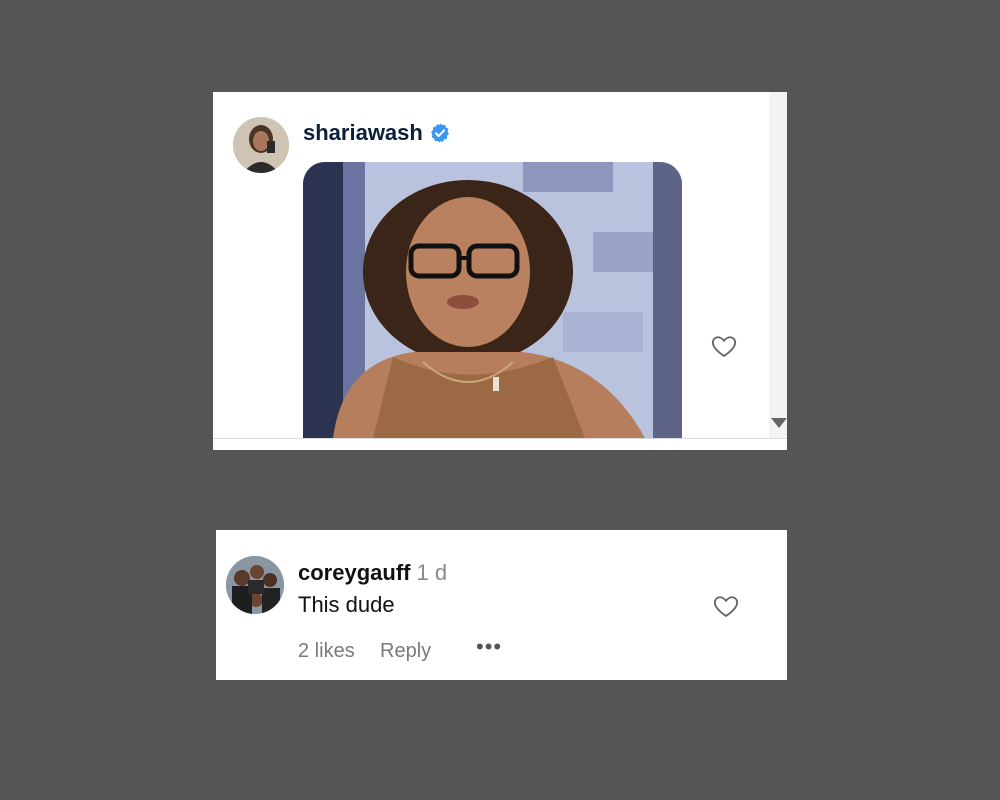 This screenshot has width=1000, height=800. What do you see at coordinates (439, 133) in the screenshot?
I see `verified-badge-icon` at bounding box center [439, 133].